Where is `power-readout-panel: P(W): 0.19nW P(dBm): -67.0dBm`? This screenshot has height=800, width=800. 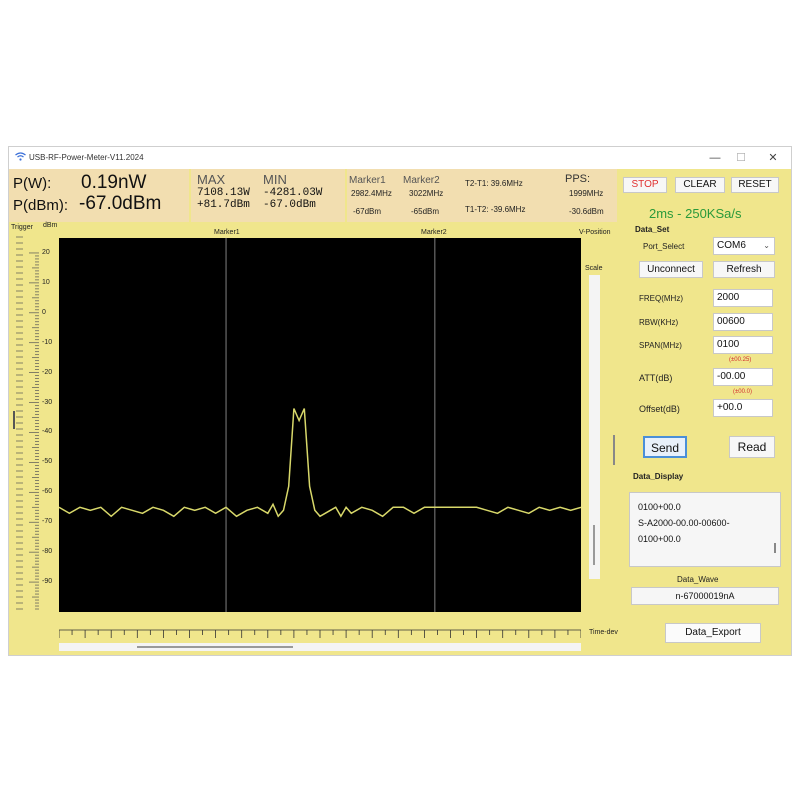
power-readout-panel: P(W): 0.19nW P(dBm): -67.0dBm is located at coordinates (99, 195).